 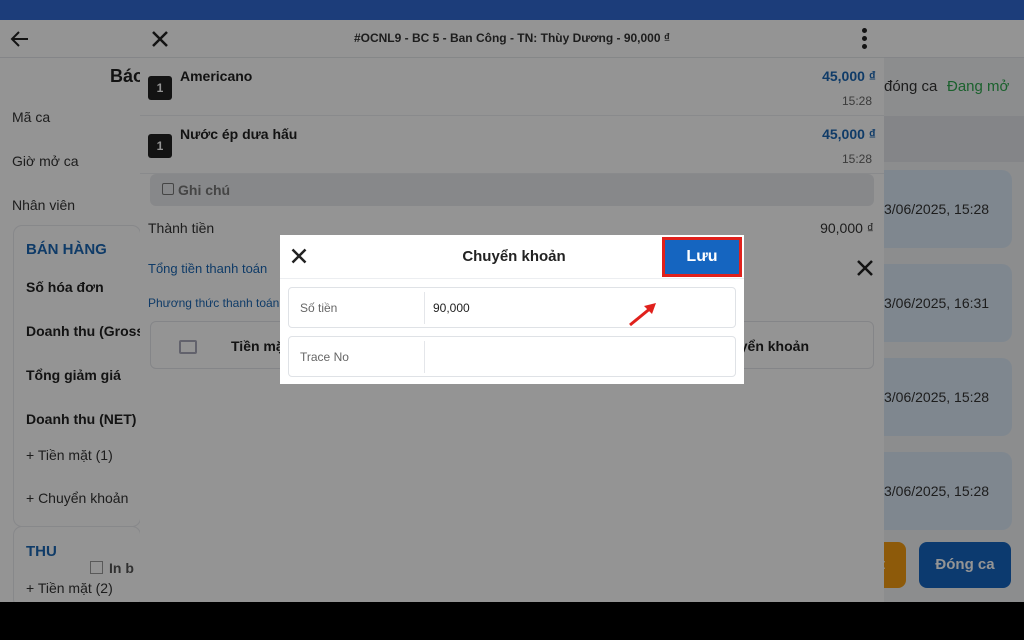 What do you see at coordinates (451, 308) in the screenshot?
I see `amount-input: 90,000` at bounding box center [451, 308].